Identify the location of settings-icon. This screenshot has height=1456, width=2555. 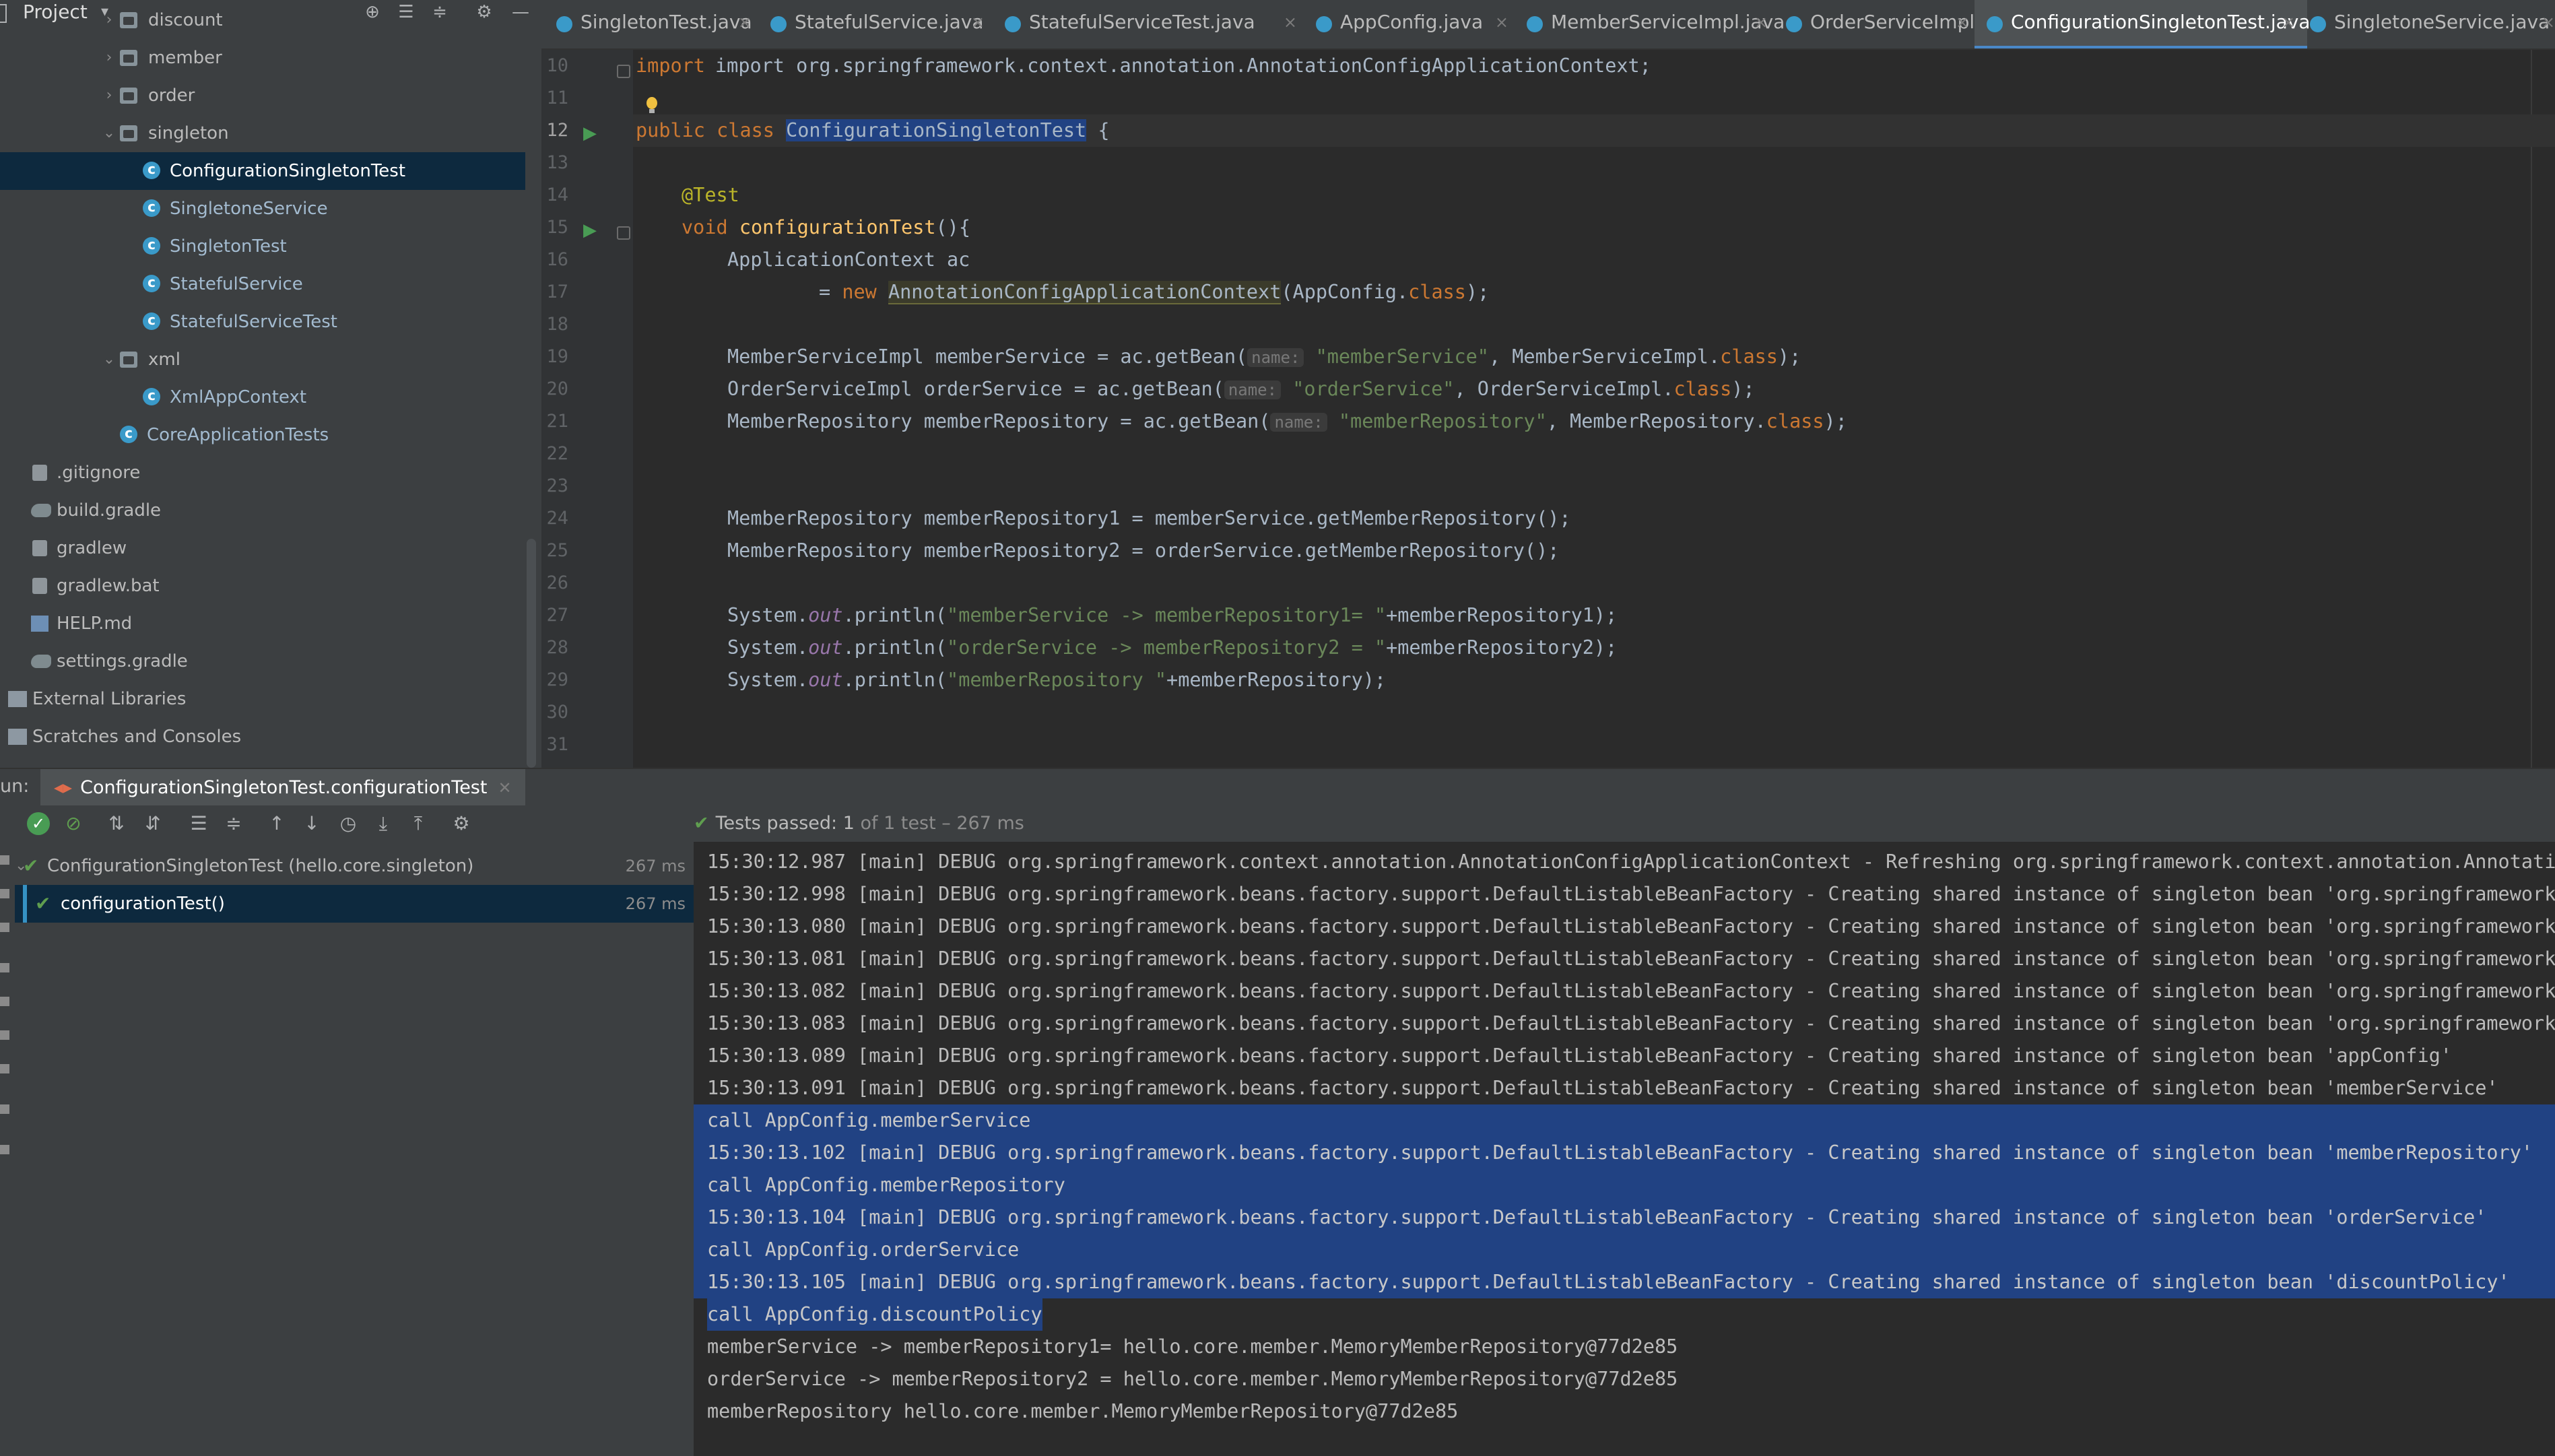
(4, 1109).